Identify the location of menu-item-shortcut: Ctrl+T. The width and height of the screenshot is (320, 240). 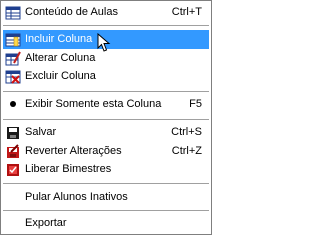
(186, 12).